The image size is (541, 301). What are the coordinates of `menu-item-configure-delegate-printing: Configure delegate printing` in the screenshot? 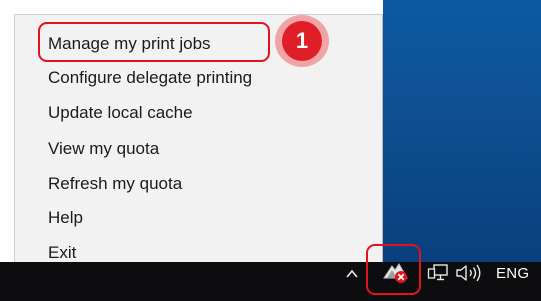 It's located at (198, 78).